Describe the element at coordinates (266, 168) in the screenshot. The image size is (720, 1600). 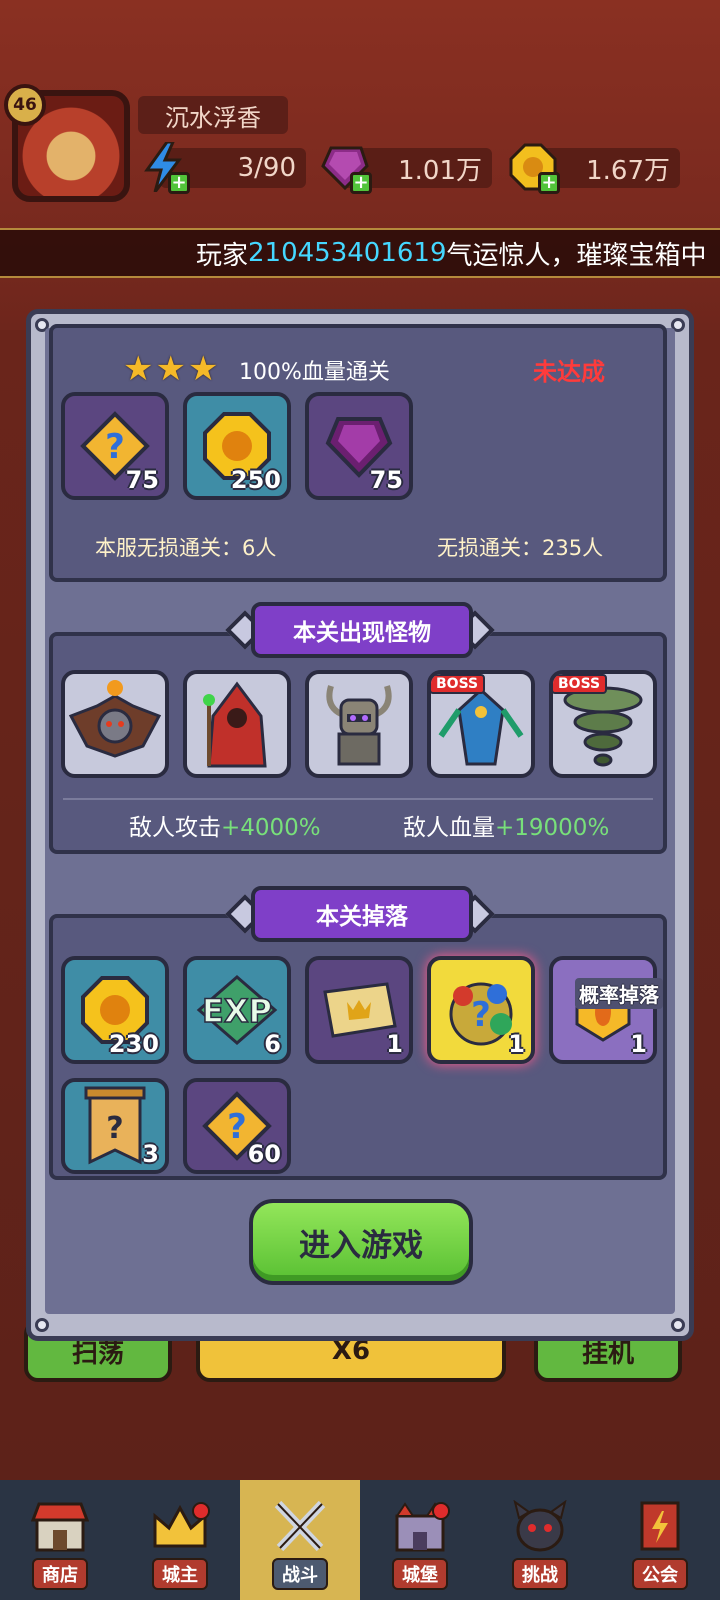
I see `energy-value: 3/90` at that location.